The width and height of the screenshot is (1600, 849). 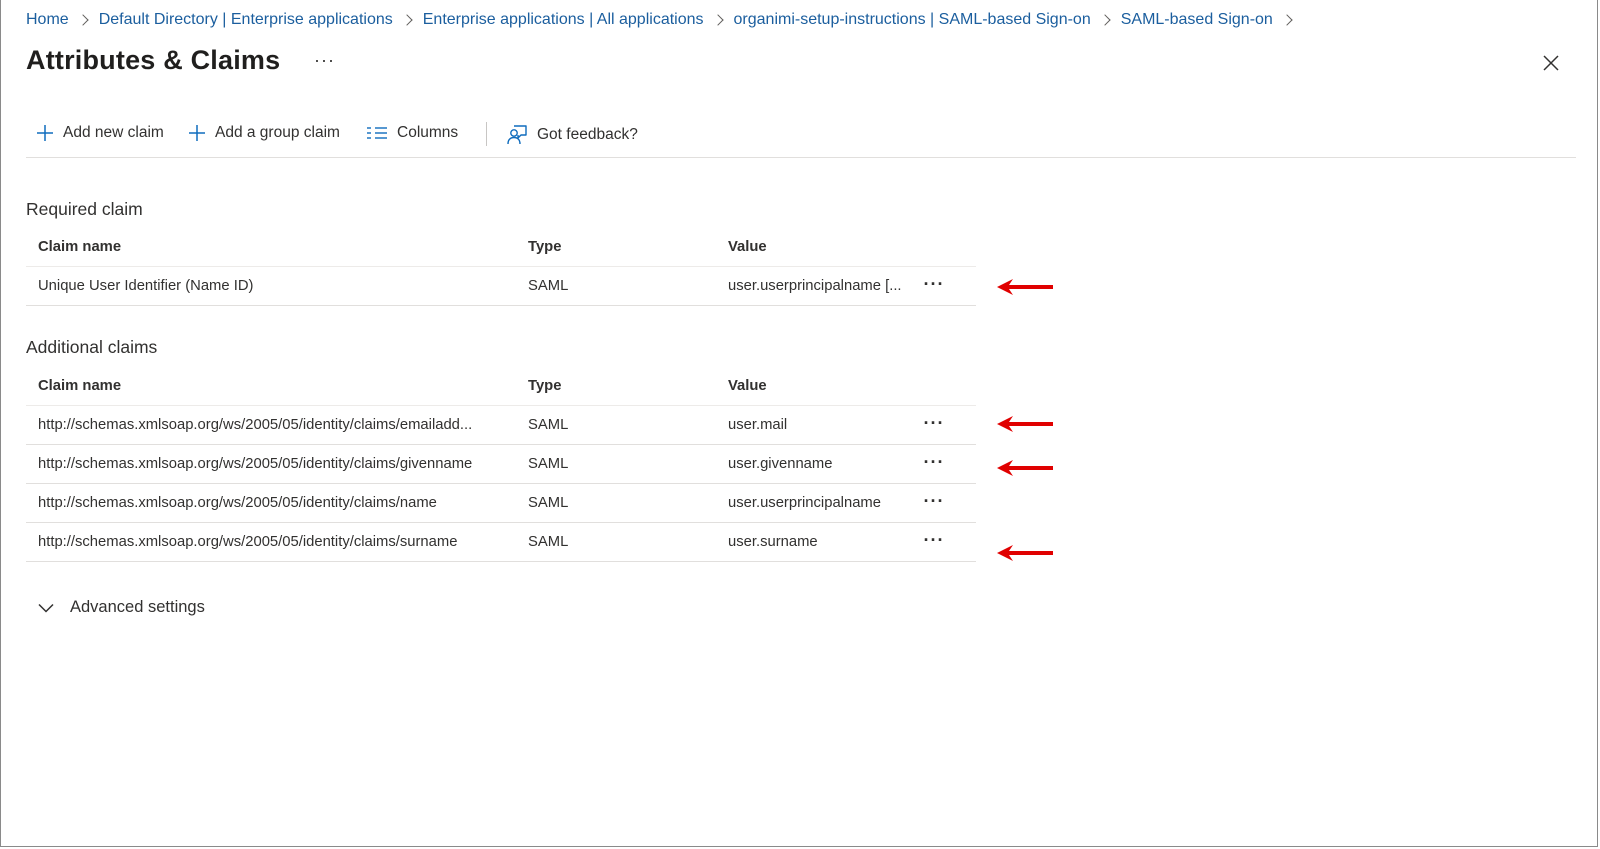 What do you see at coordinates (84, 209) in the screenshot?
I see `required-claim-heading: Required claim` at bounding box center [84, 209].